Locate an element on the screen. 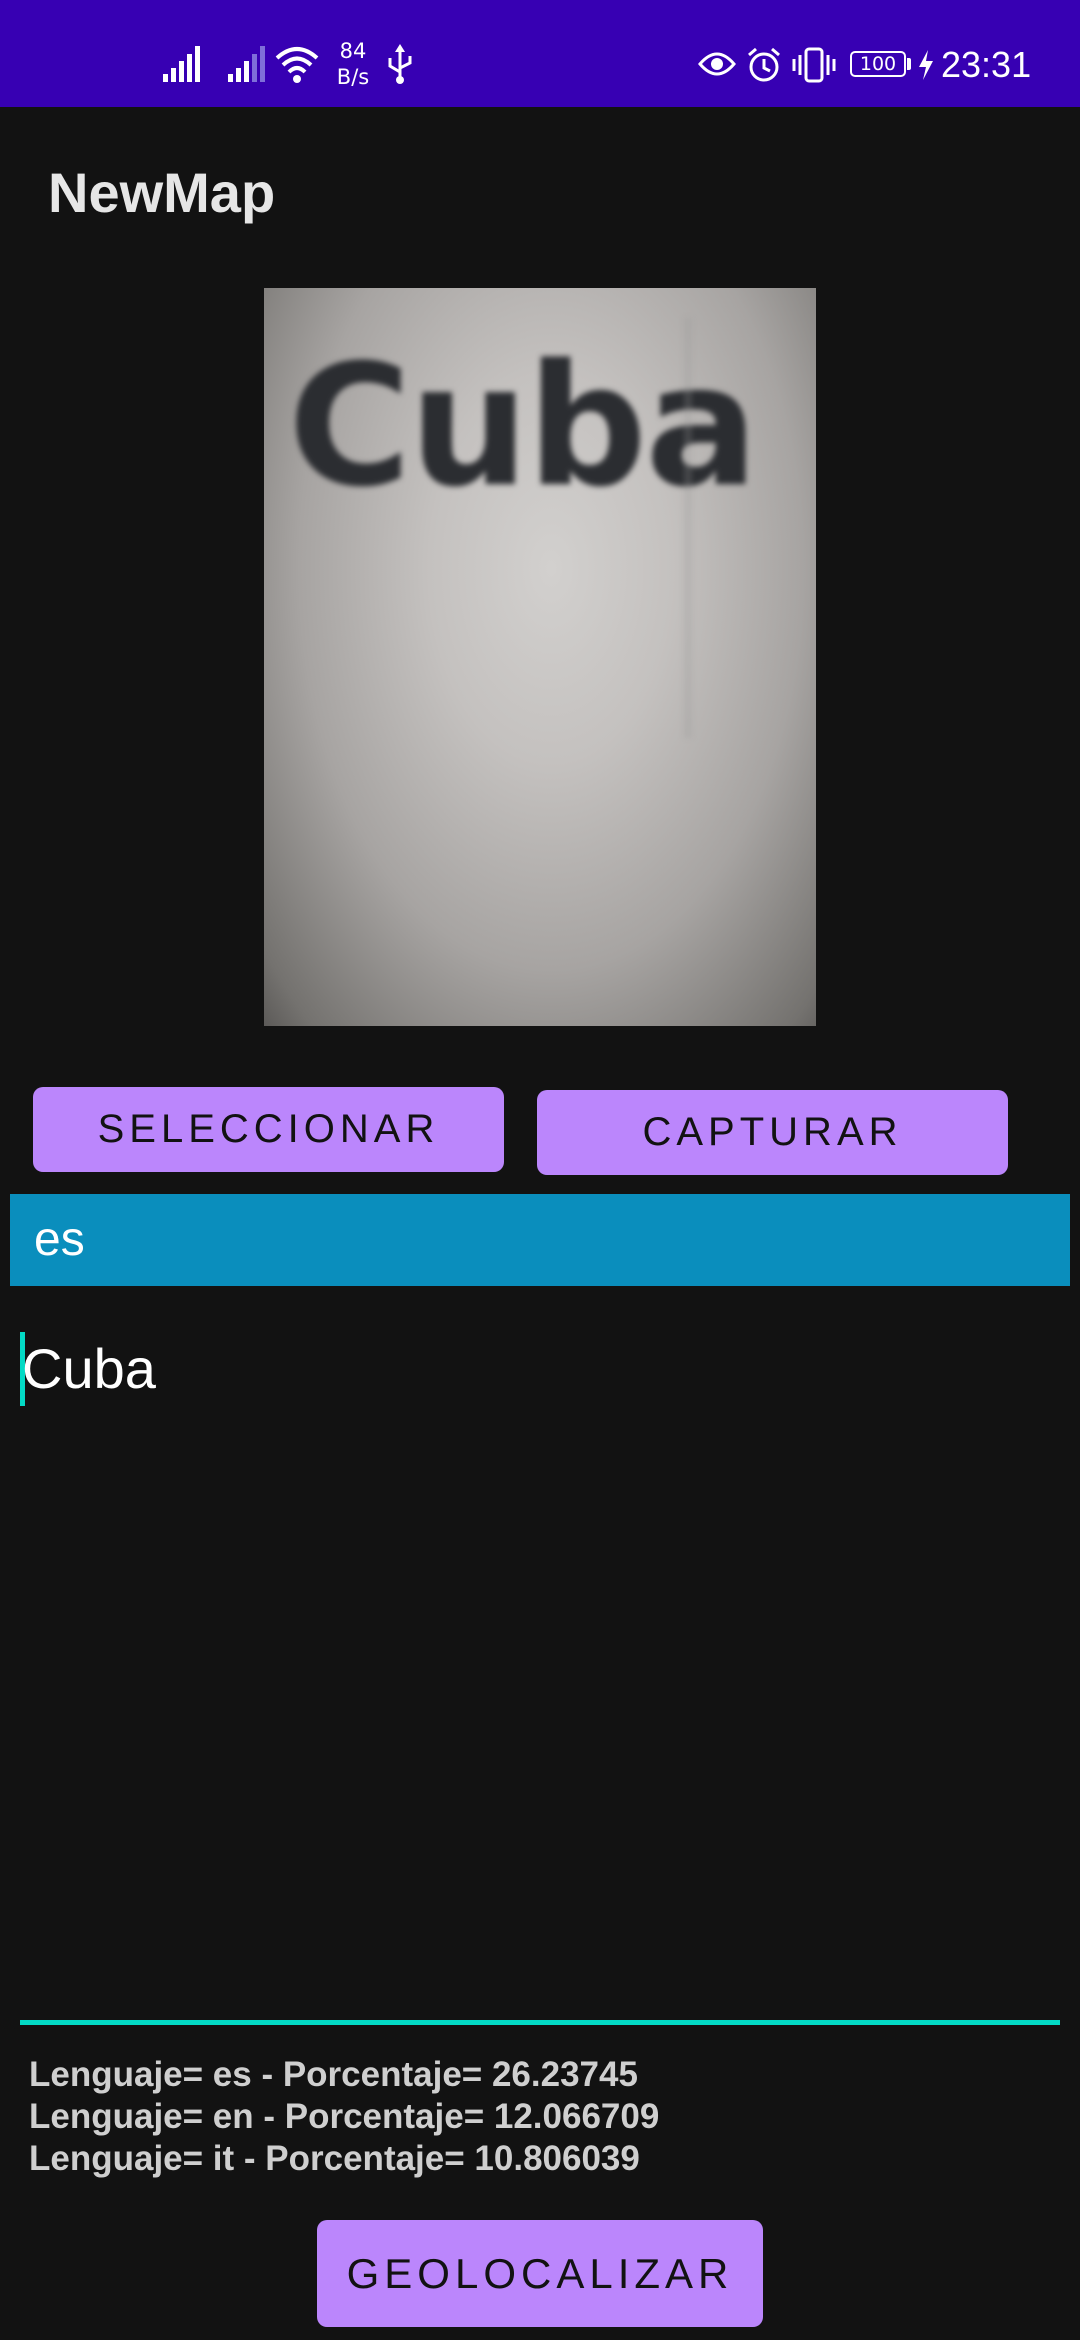  capture-button: CAPTURAR is located at coordinates (772, 1132).